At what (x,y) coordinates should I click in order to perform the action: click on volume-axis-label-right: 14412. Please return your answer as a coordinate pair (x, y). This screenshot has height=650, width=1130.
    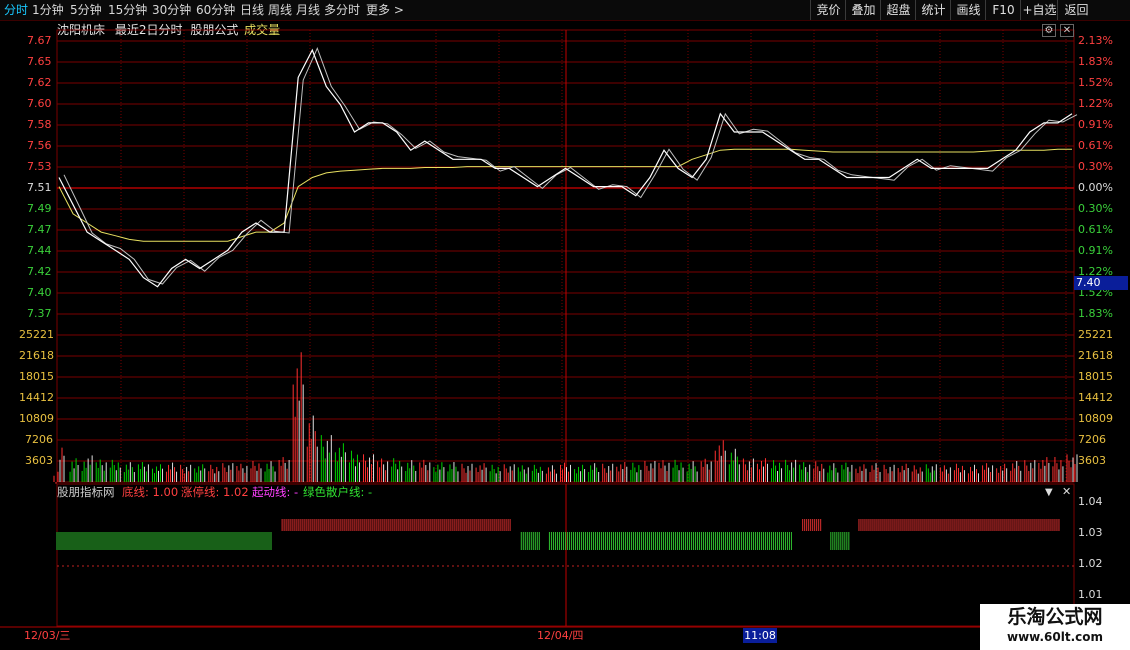
    Looking at the image, I should click on (1095, 397).